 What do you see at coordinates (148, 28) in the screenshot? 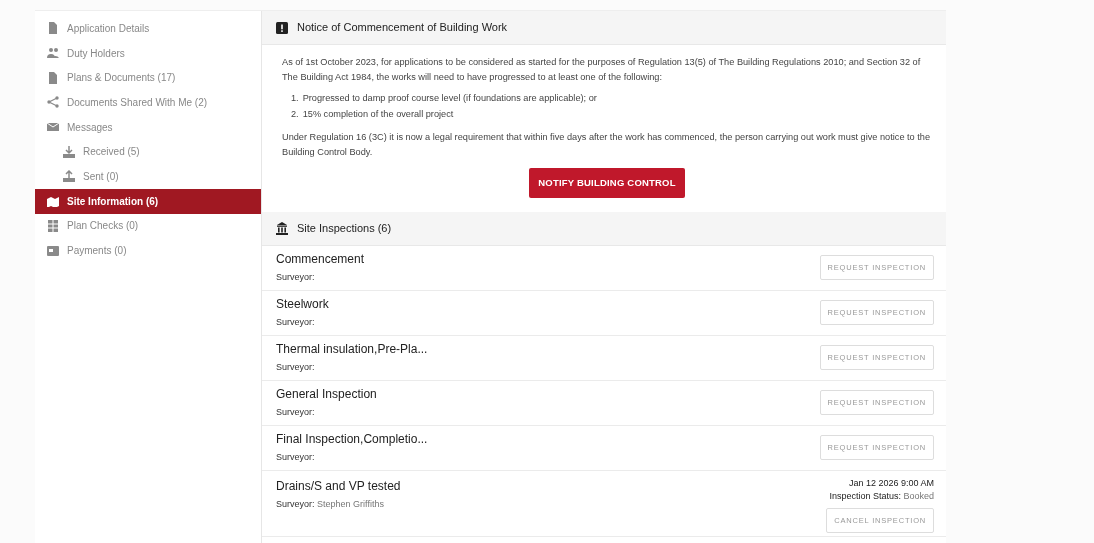
I see `sidebar-item: Application Details` at bounding box center [148, 28].